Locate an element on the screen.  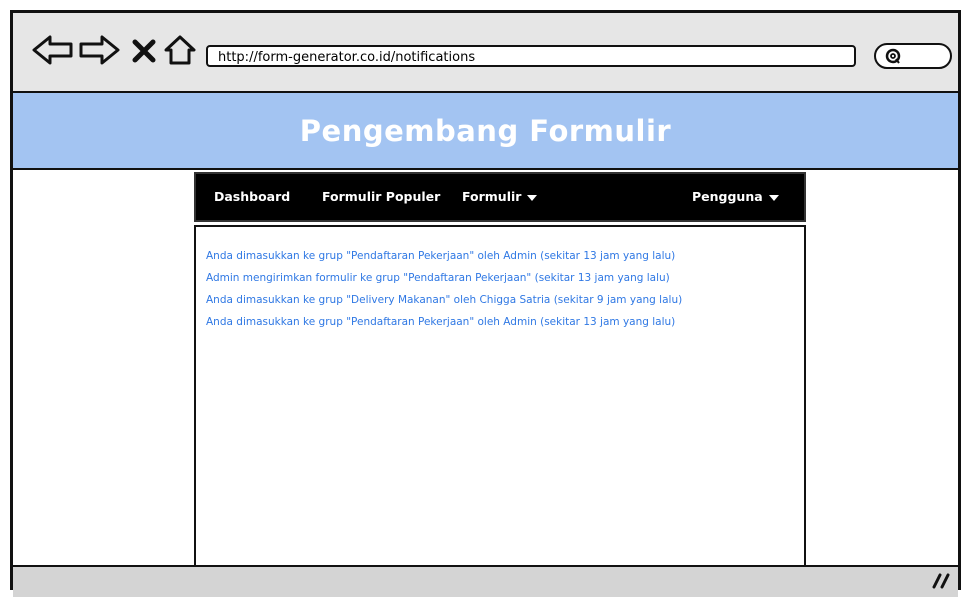
back-arrow-icon is located at coordinates (53, 52).